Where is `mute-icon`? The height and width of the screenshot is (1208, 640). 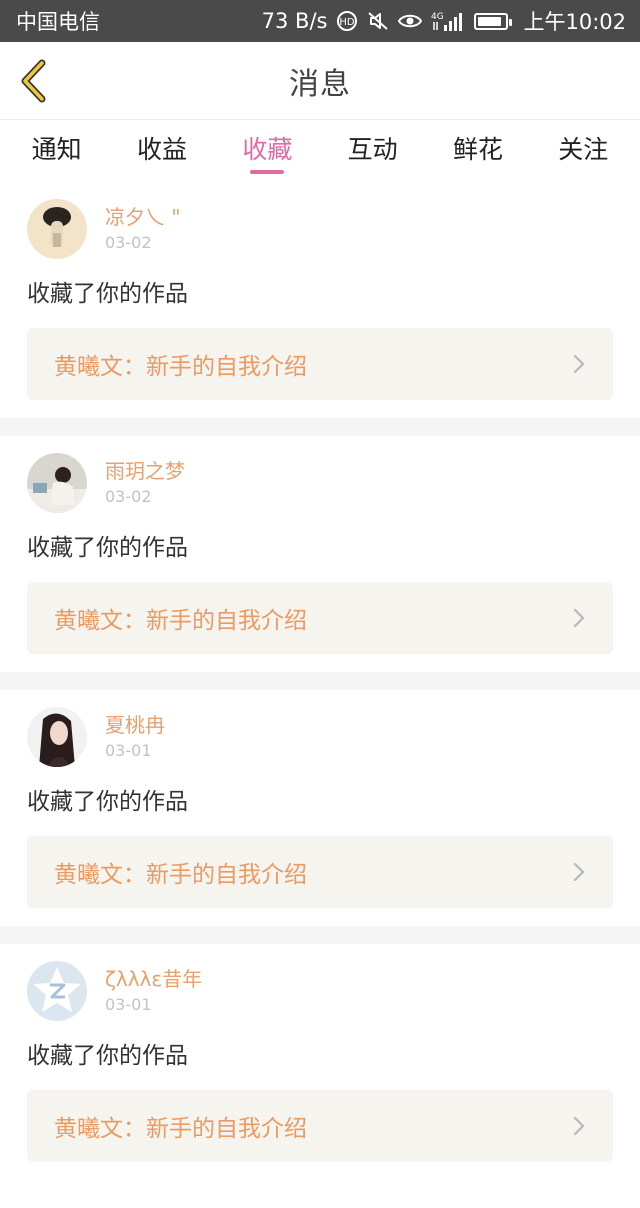
mute-icon is located at coordinates (378, 21).